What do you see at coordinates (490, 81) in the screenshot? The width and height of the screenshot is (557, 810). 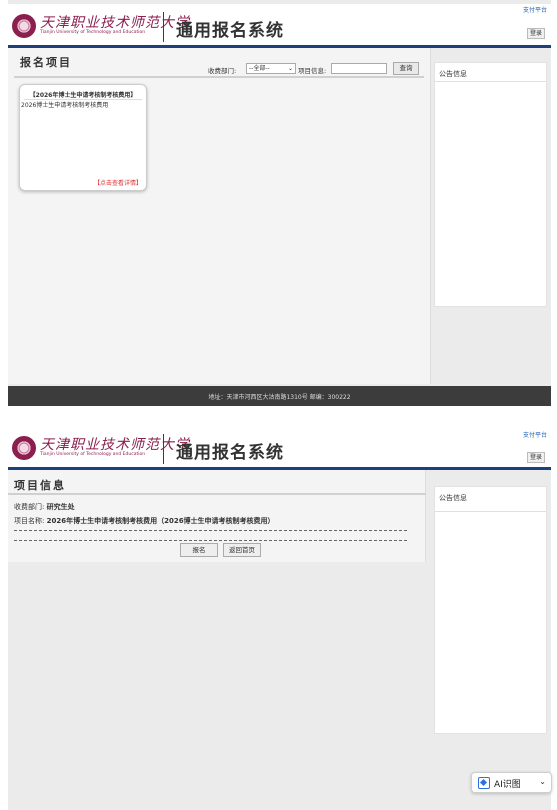 I see `list-notice-rule` at bounding box center [490, 81].